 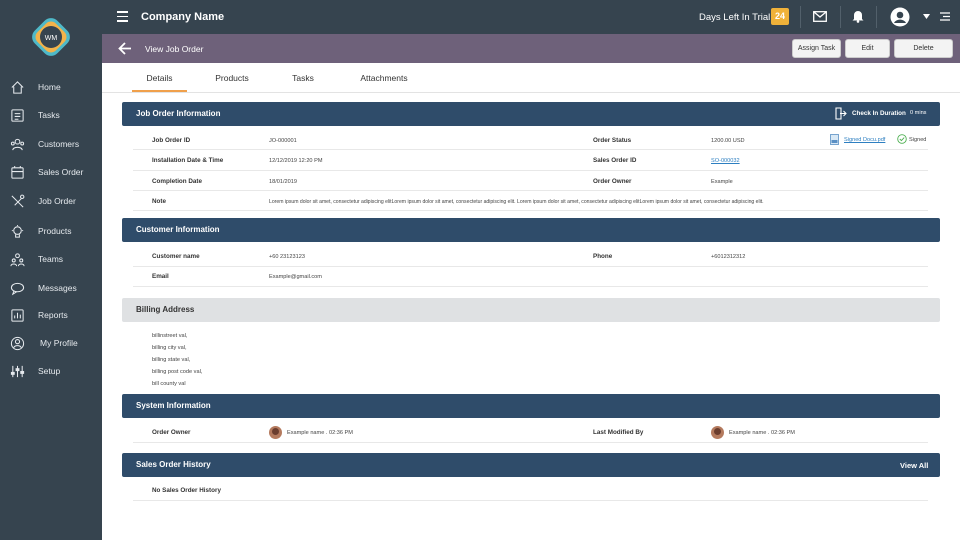 What do you see at coordinates (174, 49) in the screenshot?
I see `page-title: View Job Order` at bounding box center [174, 49].